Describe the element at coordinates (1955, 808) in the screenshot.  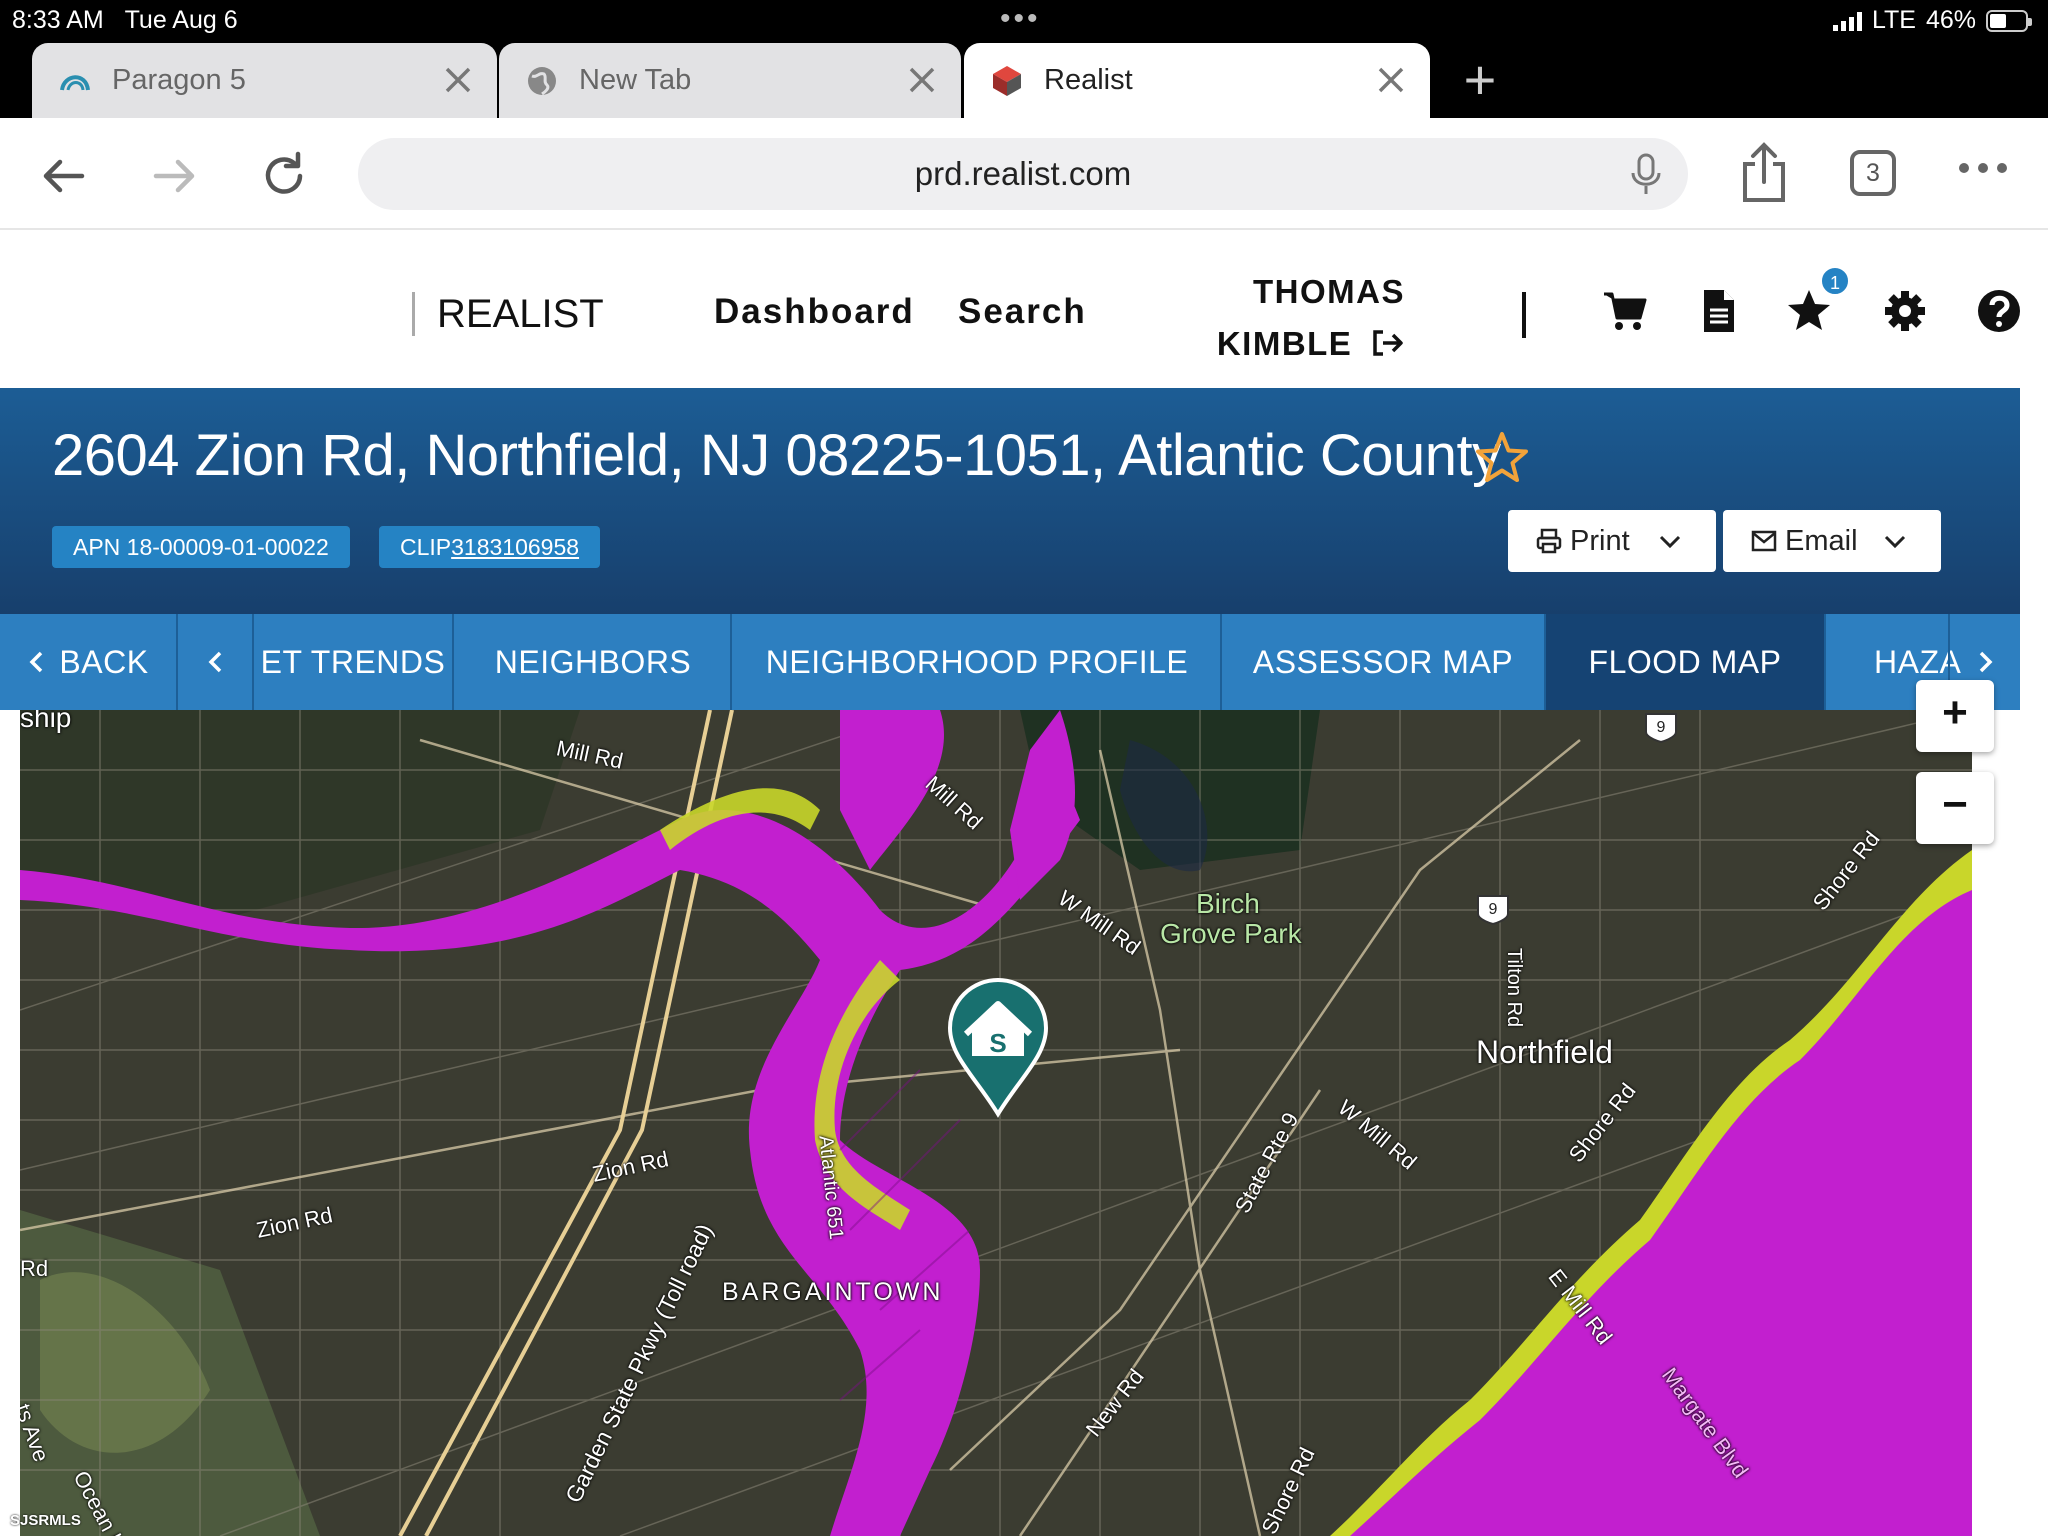
I see `zoom-out-button: −` at that location.